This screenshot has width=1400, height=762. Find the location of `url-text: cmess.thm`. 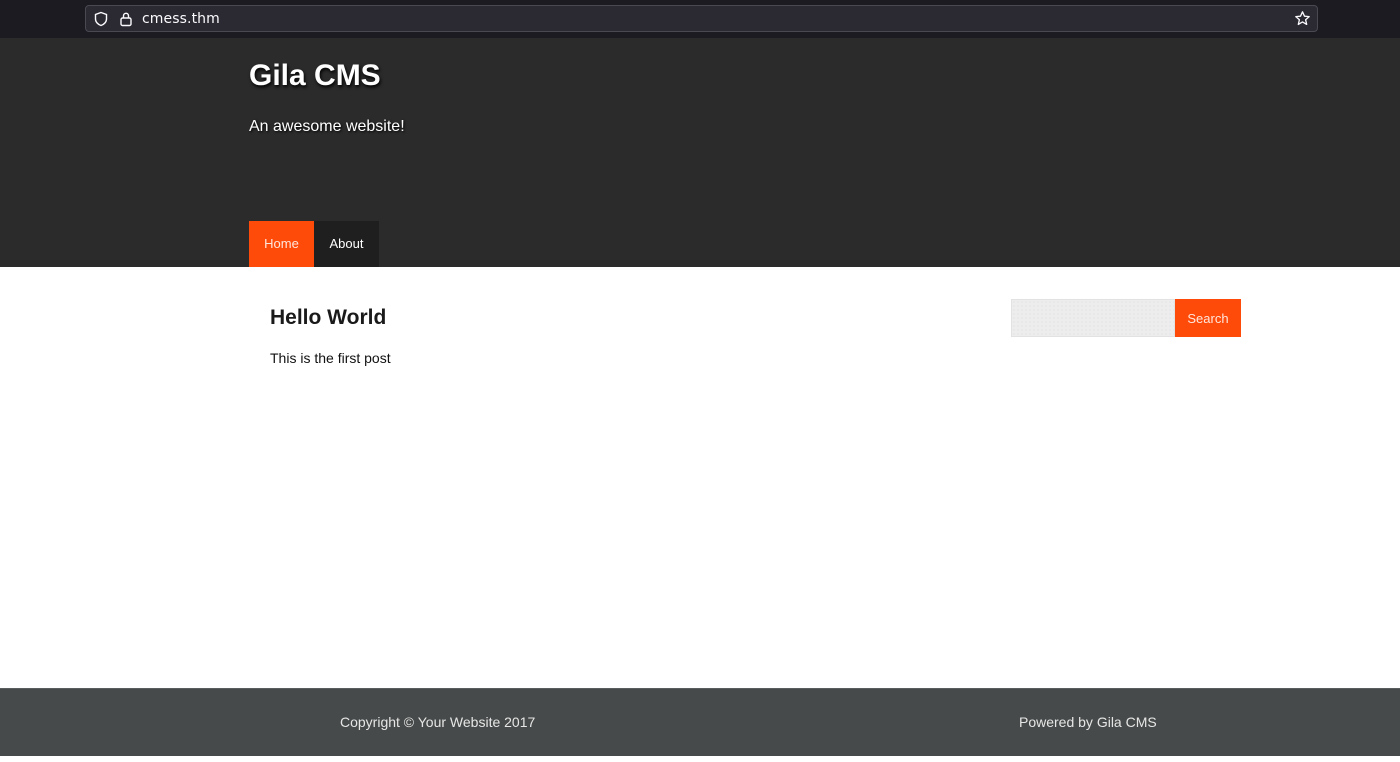

url-text: cmess.thm is located at coordinates (181, 19).